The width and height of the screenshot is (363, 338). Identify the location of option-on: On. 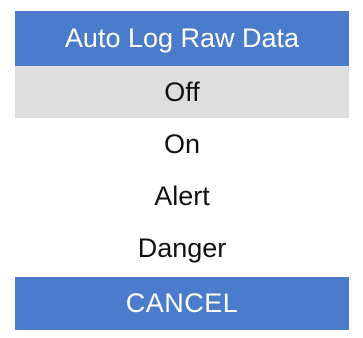
(182, 144).